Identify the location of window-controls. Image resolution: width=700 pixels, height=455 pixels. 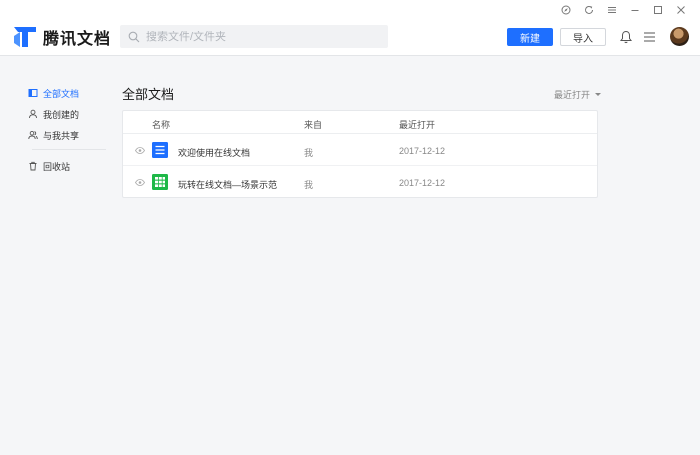
(623, 10).